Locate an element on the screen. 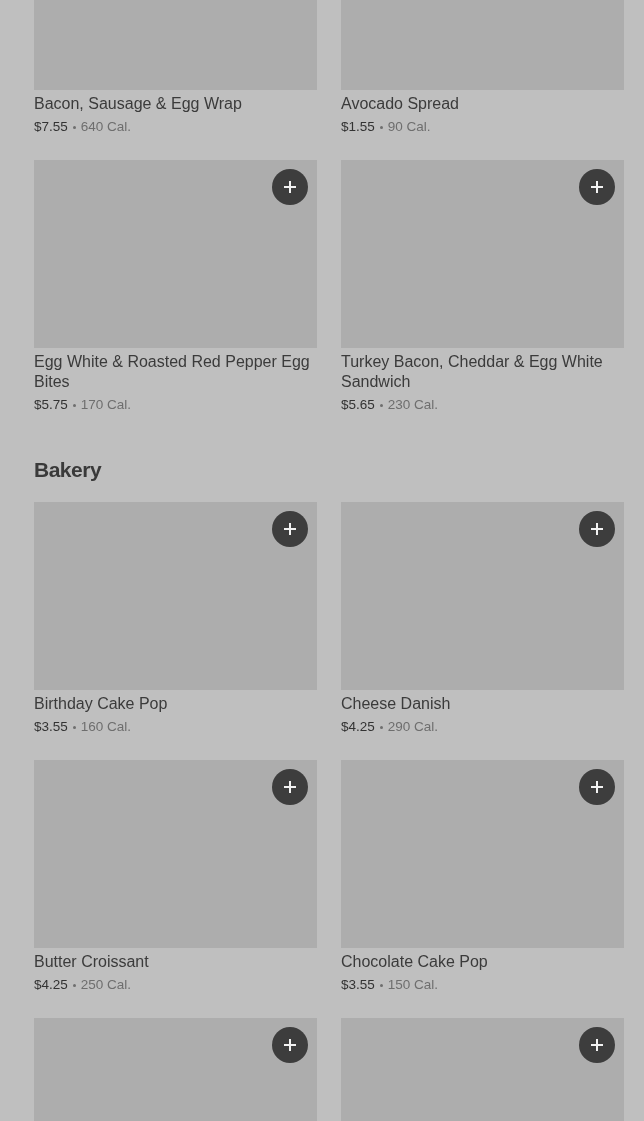 The width and height of the screenshot is (644, 1121). item-calories: 290 Cal. is located at coordinates (413, 727).